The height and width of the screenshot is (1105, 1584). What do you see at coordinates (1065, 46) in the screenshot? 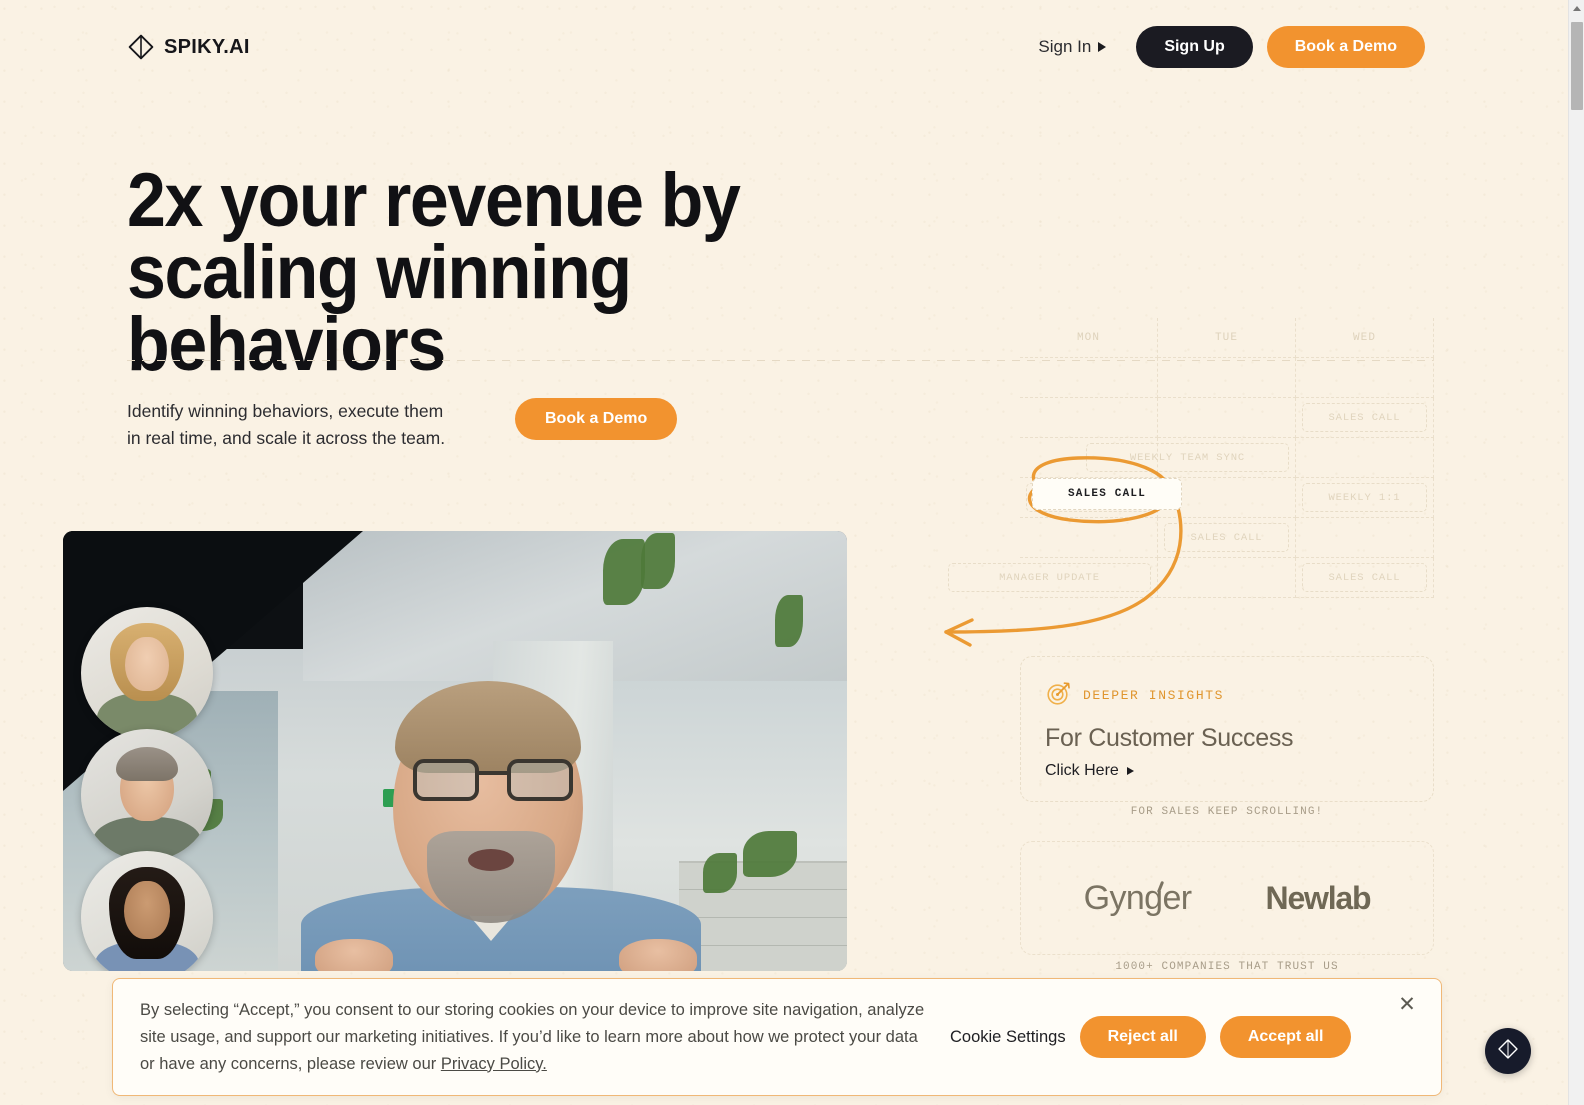
I see `sign-in-label: Sign In` at bounding box center [1065, 46].